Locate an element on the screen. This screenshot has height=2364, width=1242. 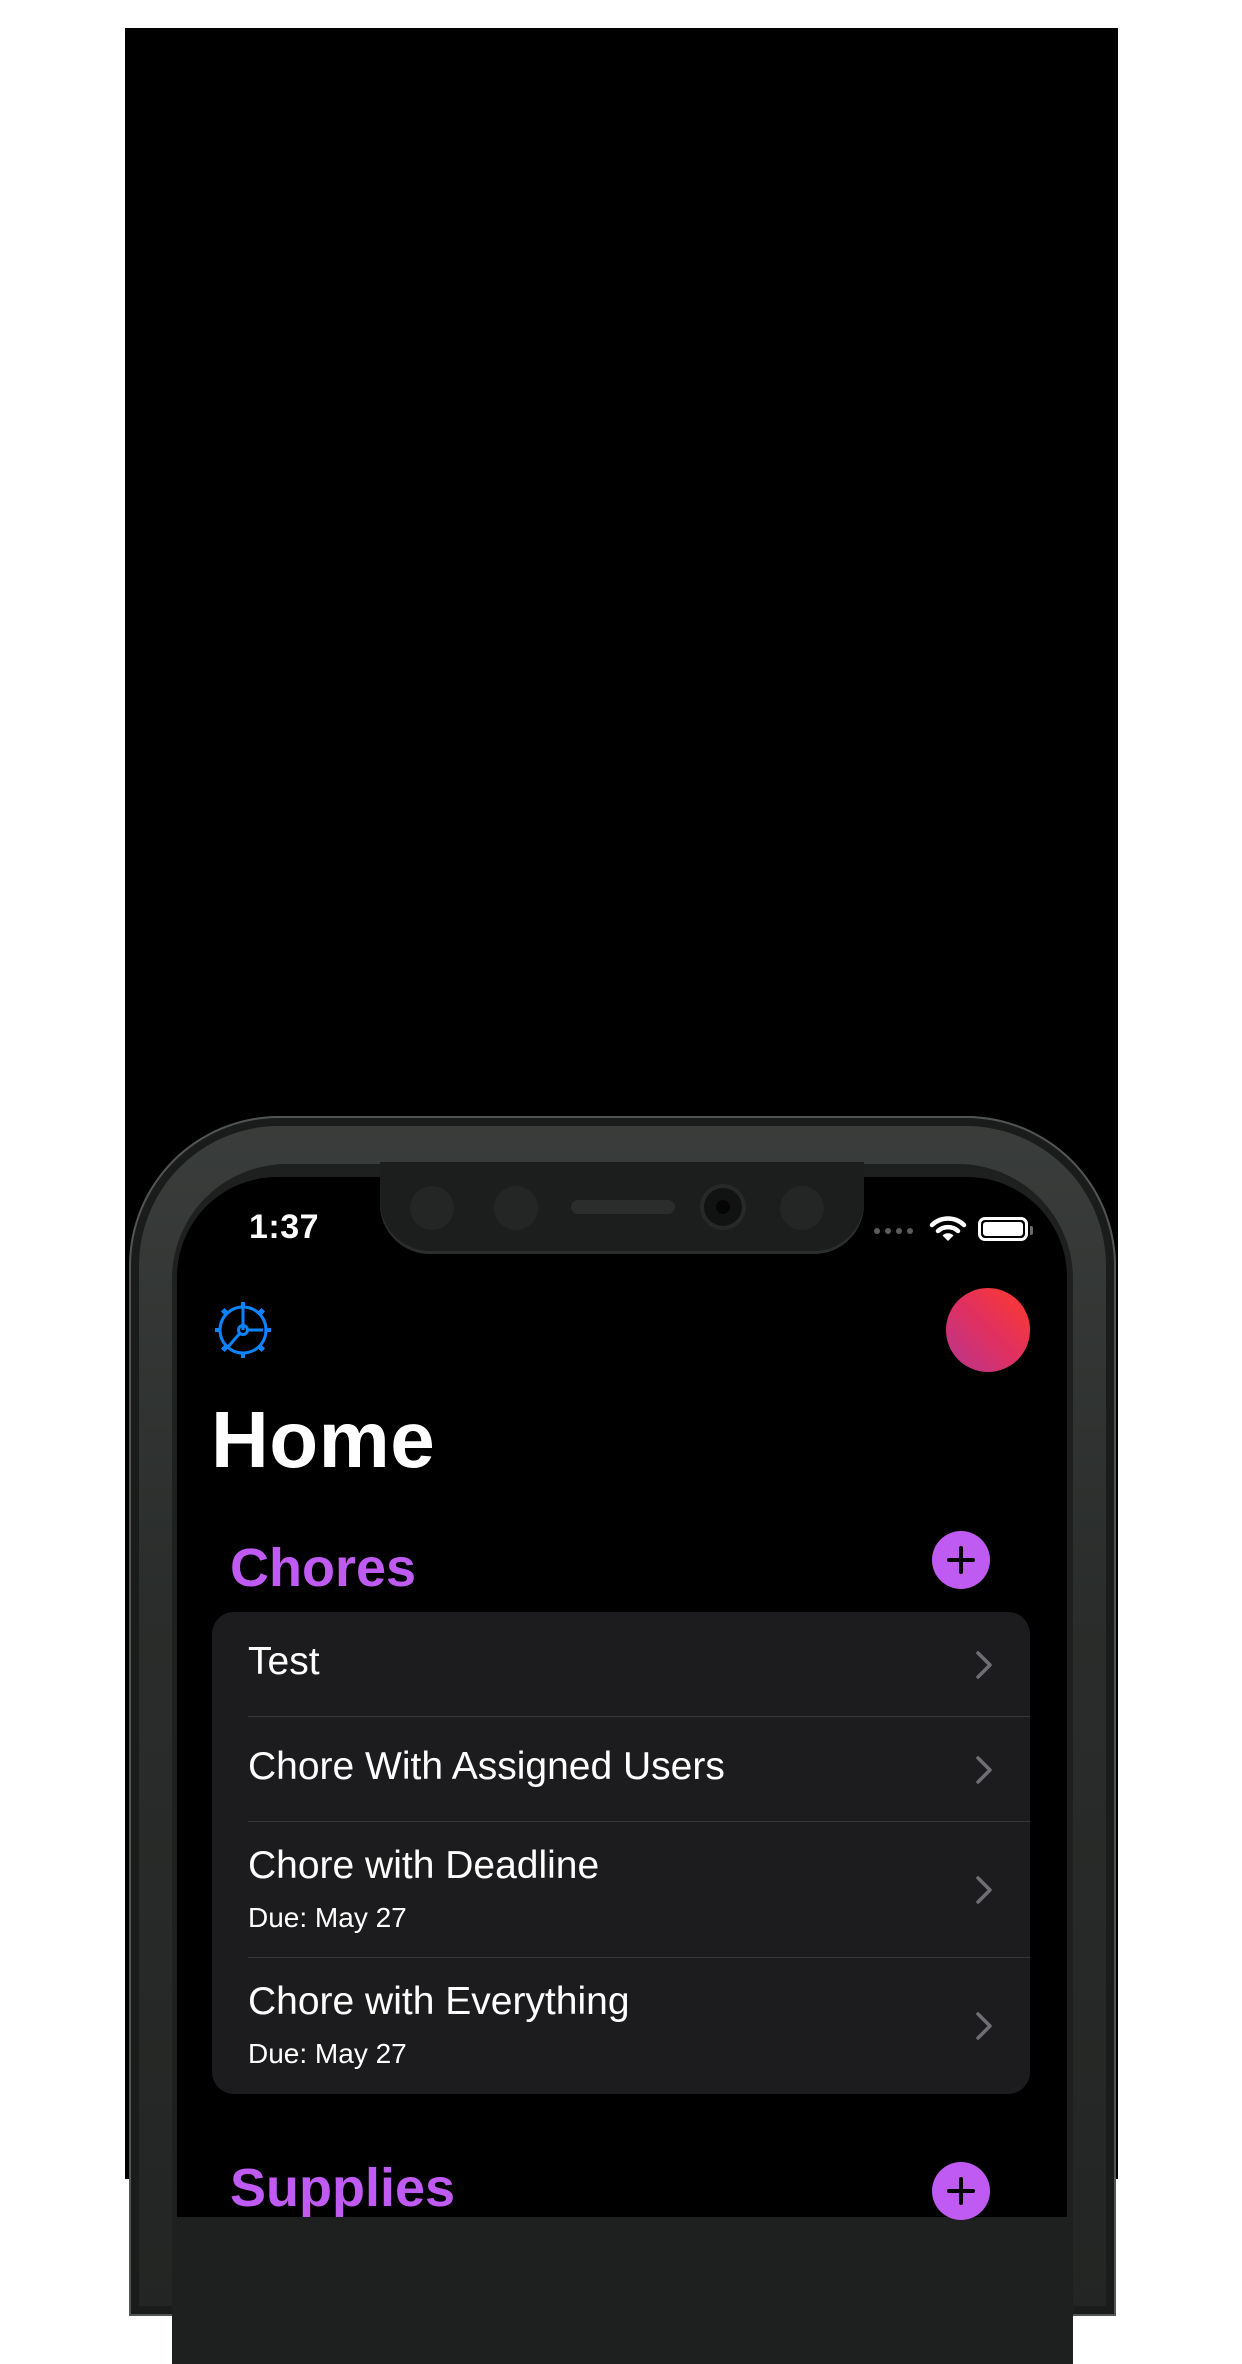
row-title: Test is located at coordinates (284, 1661).